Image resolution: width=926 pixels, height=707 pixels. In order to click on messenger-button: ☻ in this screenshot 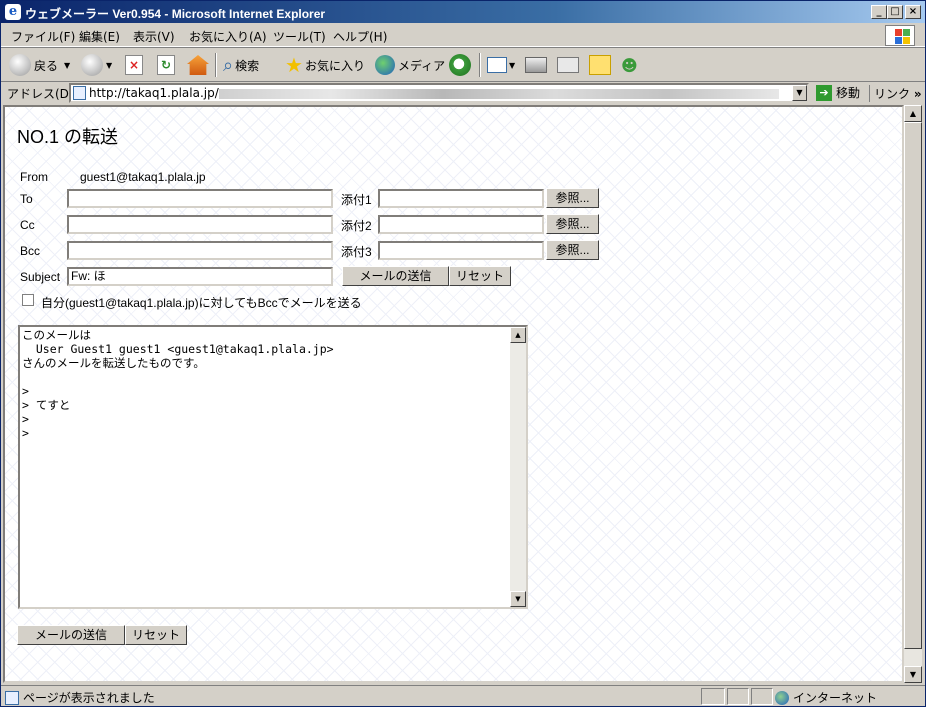, I will do `click(629, 65)`.